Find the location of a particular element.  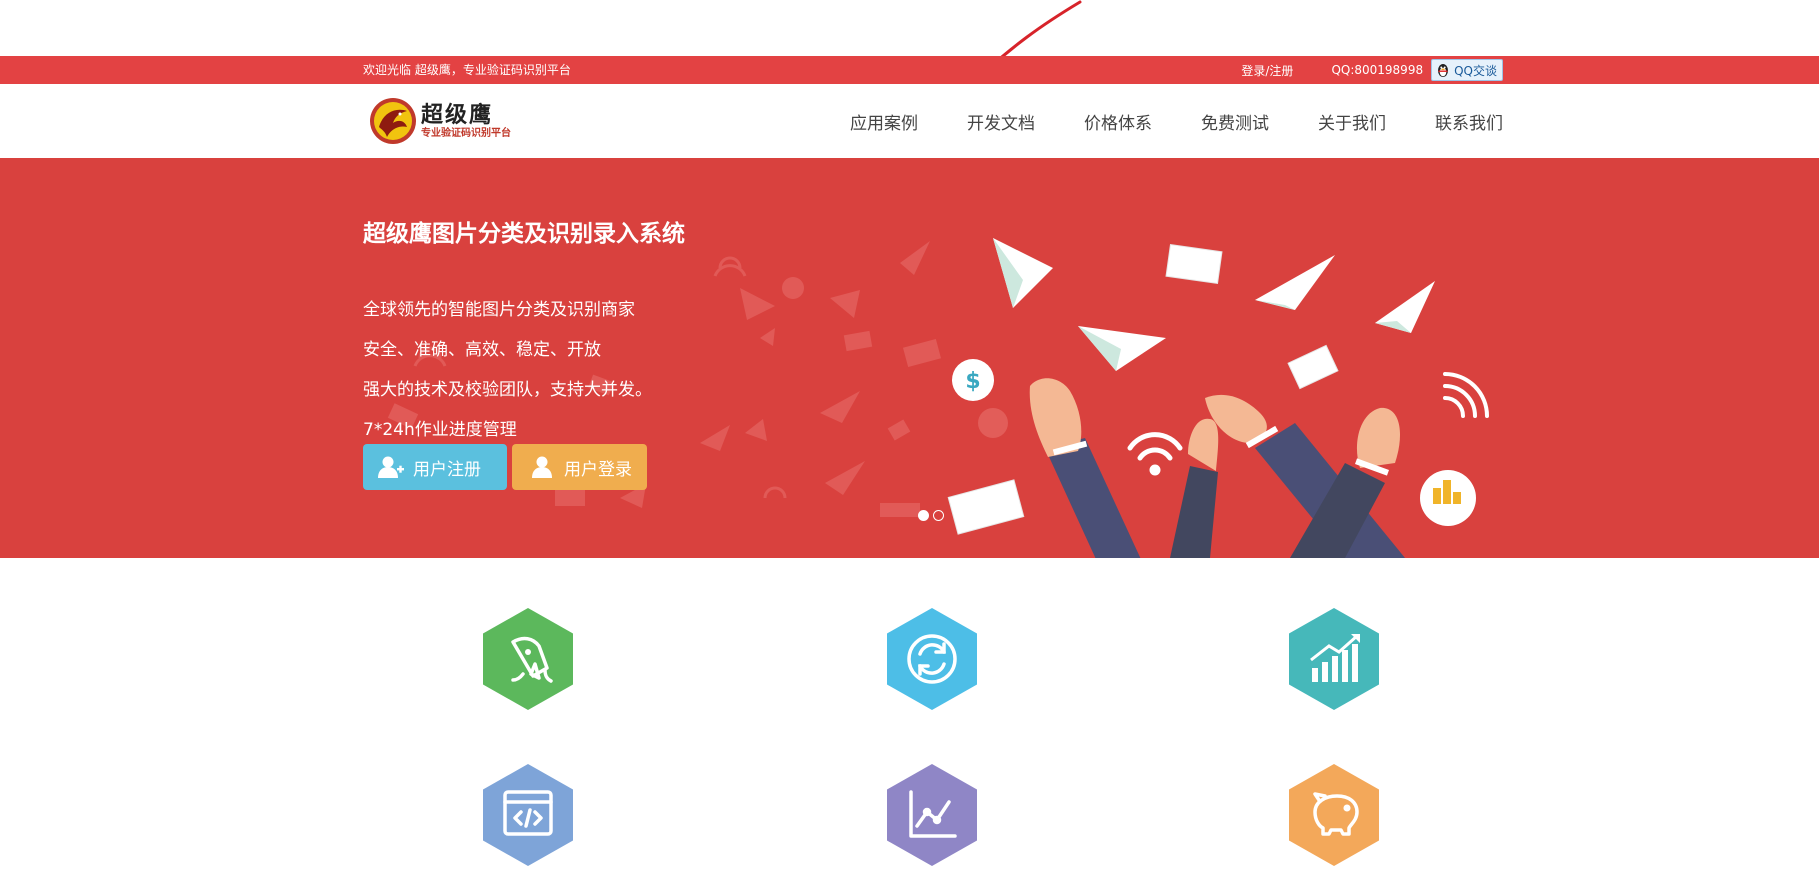

feature-hex-rocket is located at coordinates (528, 659).